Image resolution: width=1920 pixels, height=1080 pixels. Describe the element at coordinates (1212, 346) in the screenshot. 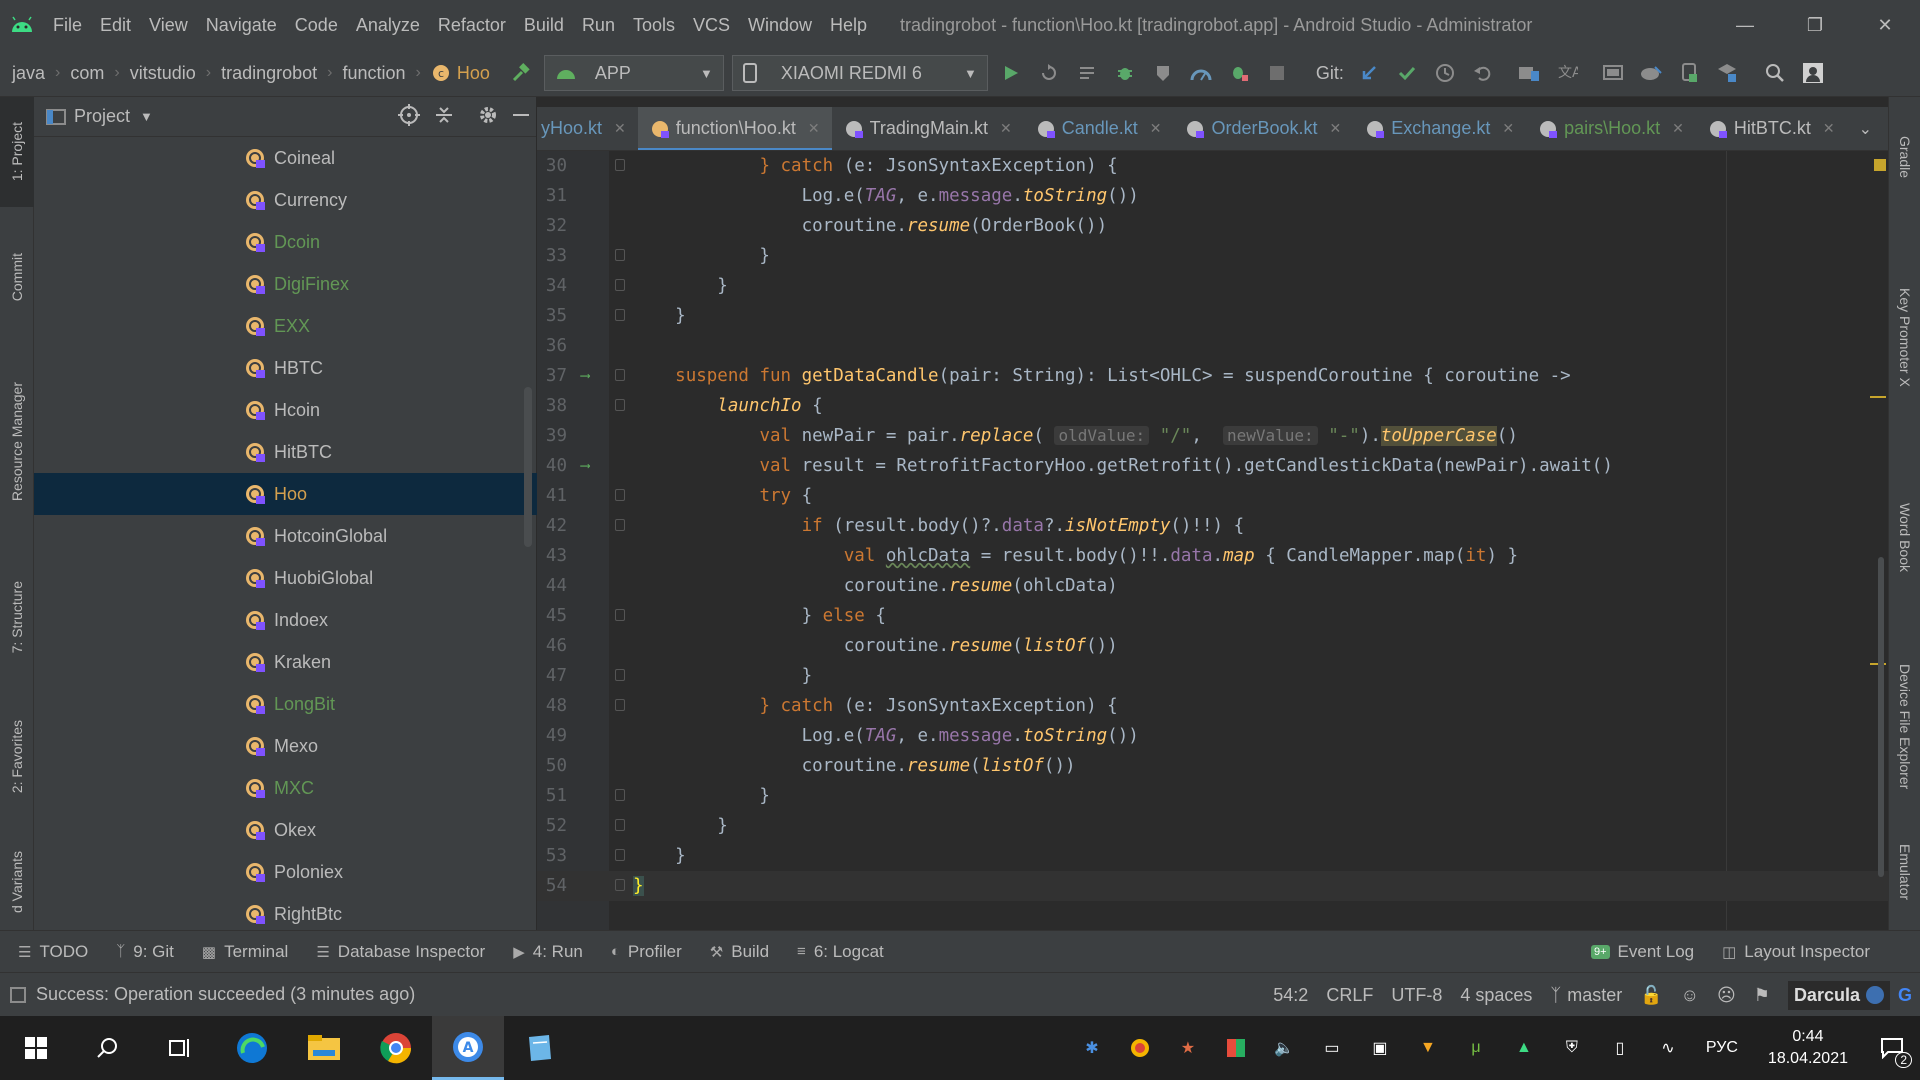

I see `code-line: 36` at that location.